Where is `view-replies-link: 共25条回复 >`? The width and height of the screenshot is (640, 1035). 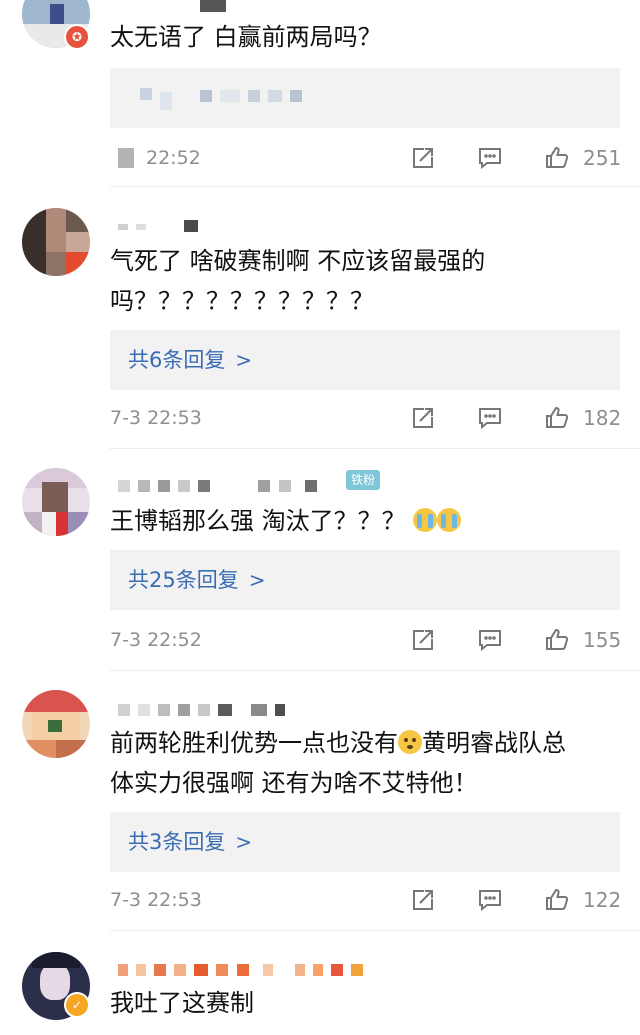
view-replies-link: 共25条回复 > is located at coordinates (197, 580).